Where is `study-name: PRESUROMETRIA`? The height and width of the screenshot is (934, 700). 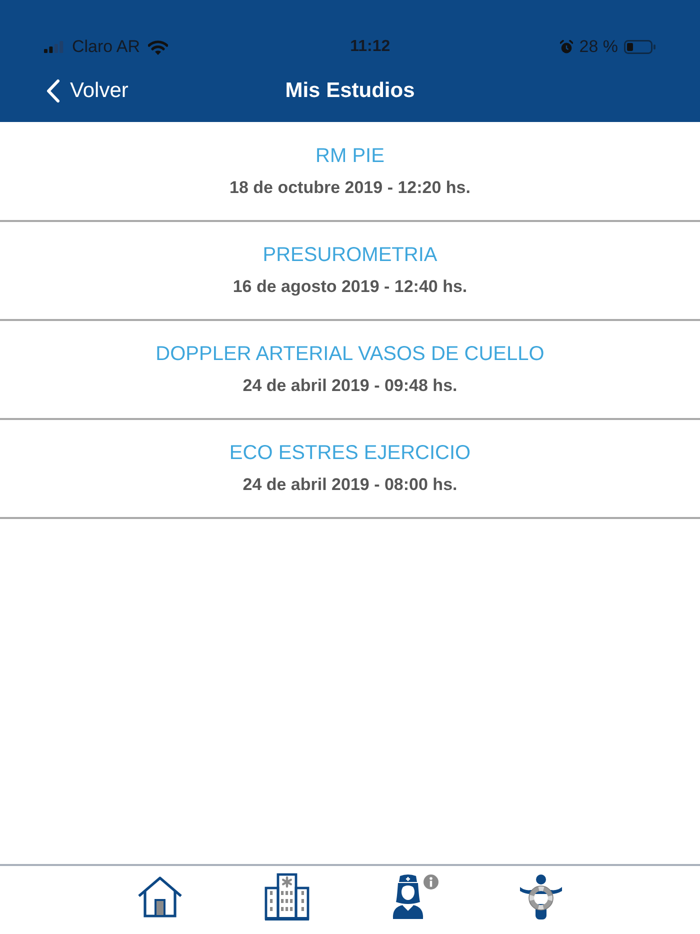
study-name: PRESUROMETRIA is located at coordinates (350, 255).